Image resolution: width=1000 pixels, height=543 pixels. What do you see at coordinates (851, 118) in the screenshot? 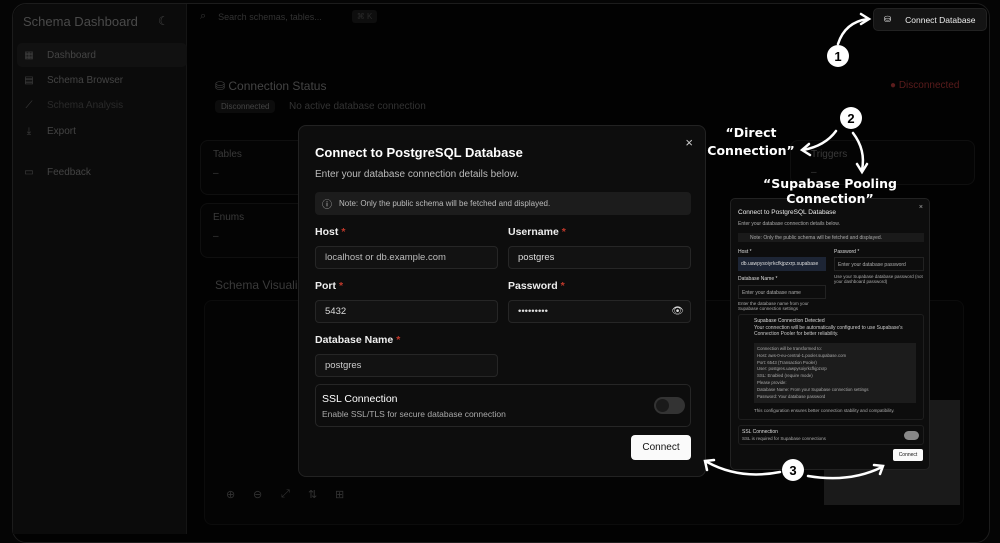
I see `step-2-badge: 2` at bounding box center [851, 118].